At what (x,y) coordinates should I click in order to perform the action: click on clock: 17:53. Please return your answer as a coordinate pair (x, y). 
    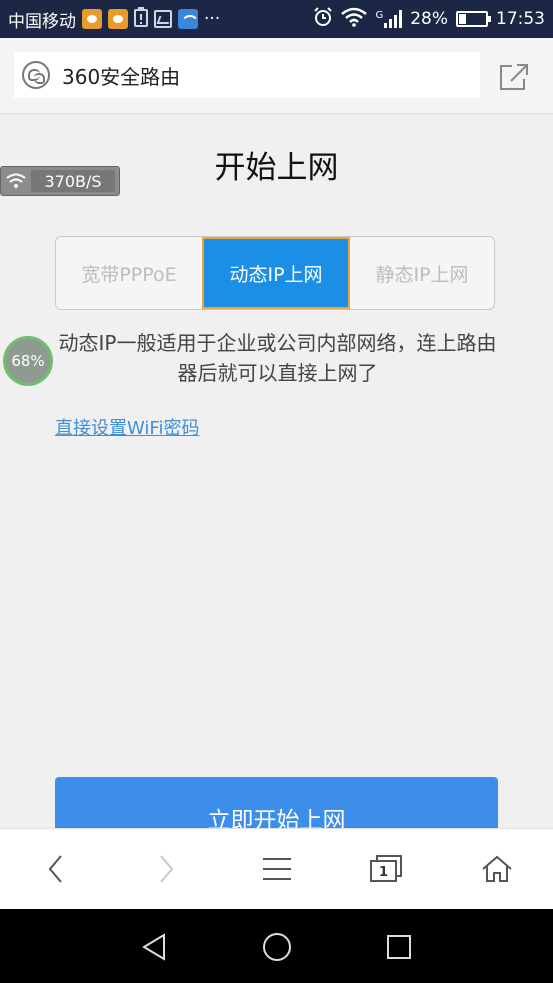
    Looking at the image, I should click on (520, 19).